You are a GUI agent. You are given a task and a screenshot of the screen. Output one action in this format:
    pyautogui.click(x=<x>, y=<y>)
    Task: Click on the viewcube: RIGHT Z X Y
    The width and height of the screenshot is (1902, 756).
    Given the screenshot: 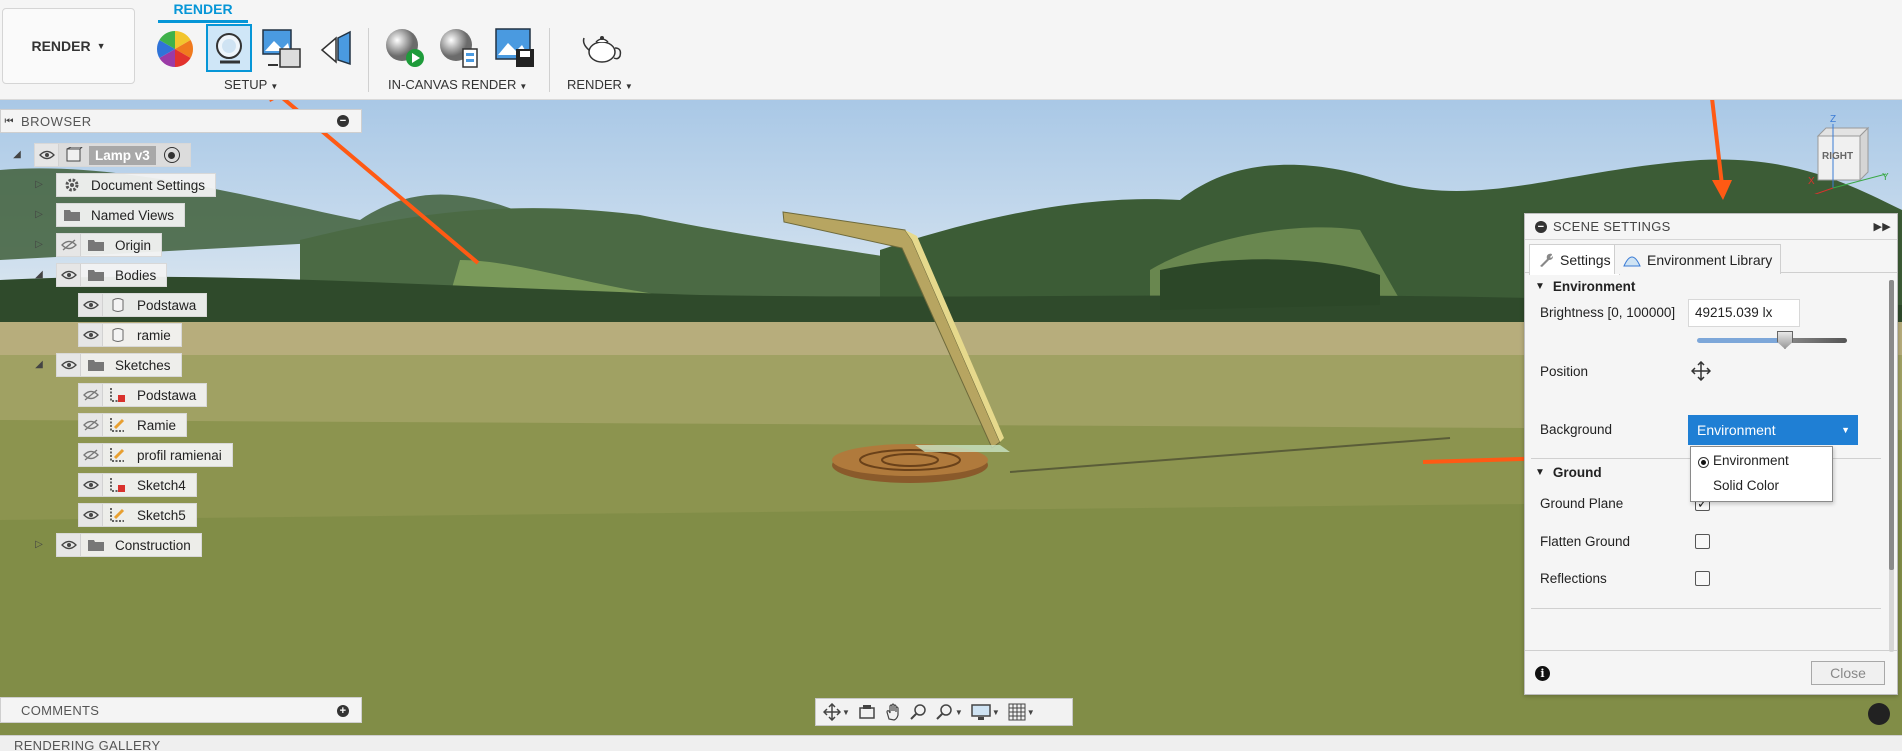 What is the action you would take?
    pyautogui.click(x=1850, y=155)
    